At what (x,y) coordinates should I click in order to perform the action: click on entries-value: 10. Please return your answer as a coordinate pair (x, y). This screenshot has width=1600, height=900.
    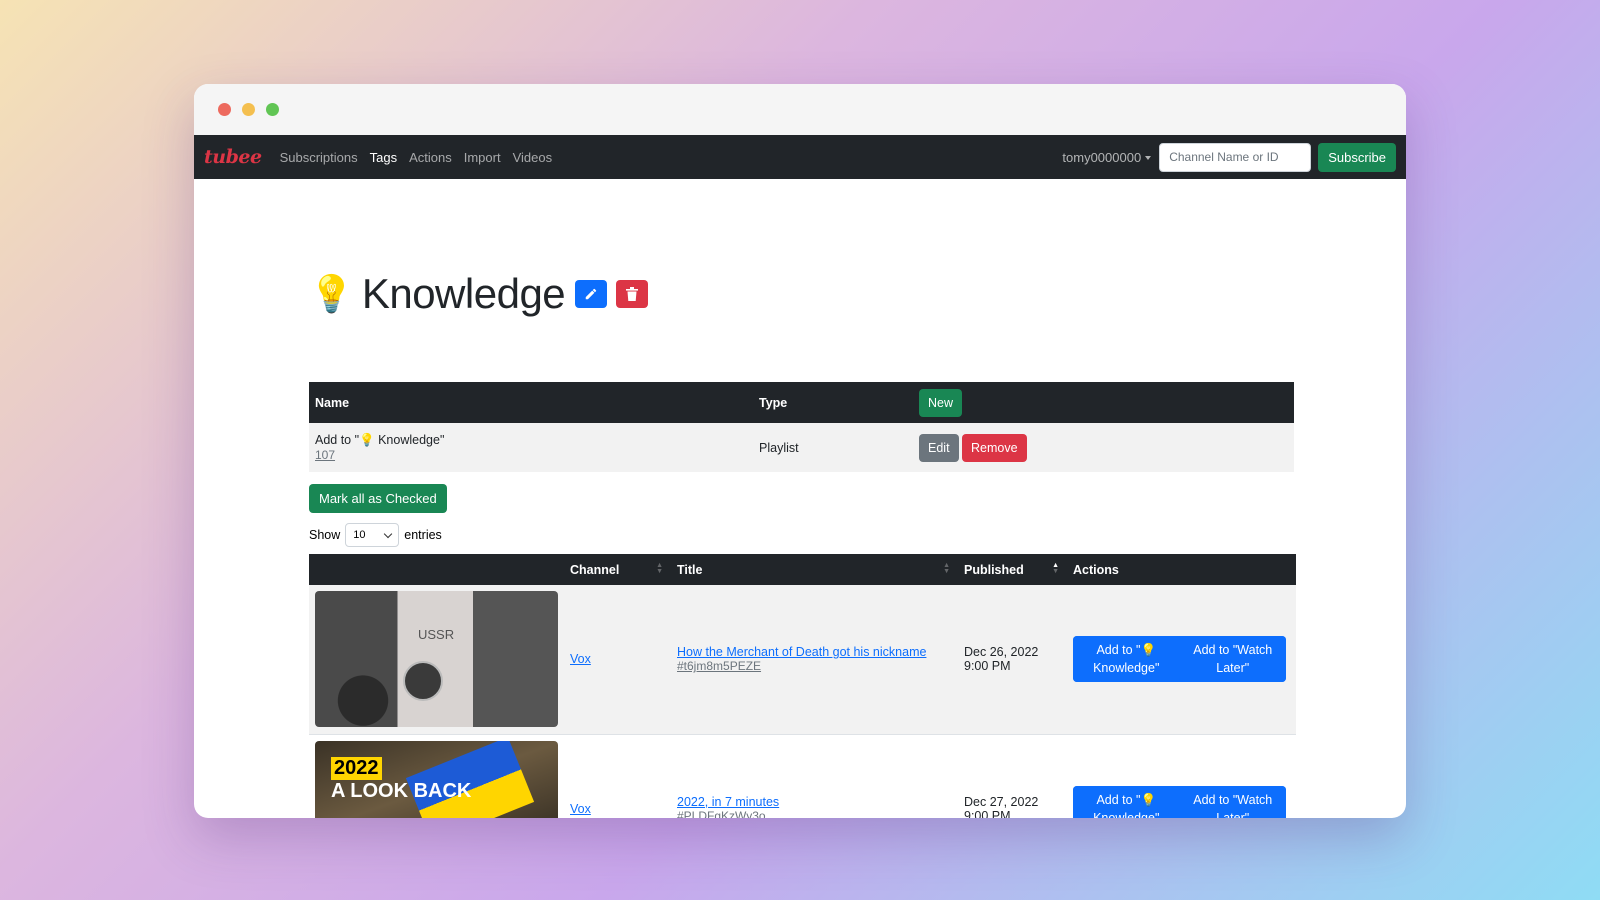
    Looking at the image, I should click on (359, 535).